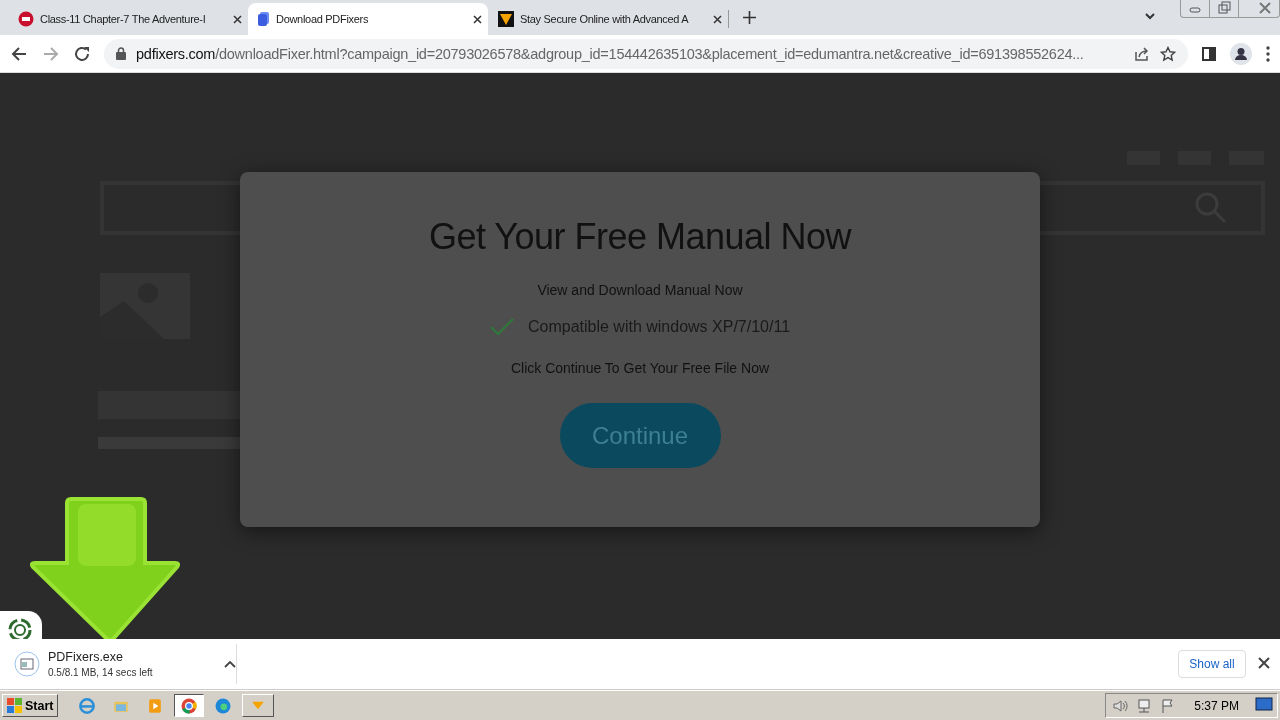 This screenshot has width=1280, height=720. Describe the element at coordinates (1142, 53) in the screenshot. I see `share-icon` at that location.